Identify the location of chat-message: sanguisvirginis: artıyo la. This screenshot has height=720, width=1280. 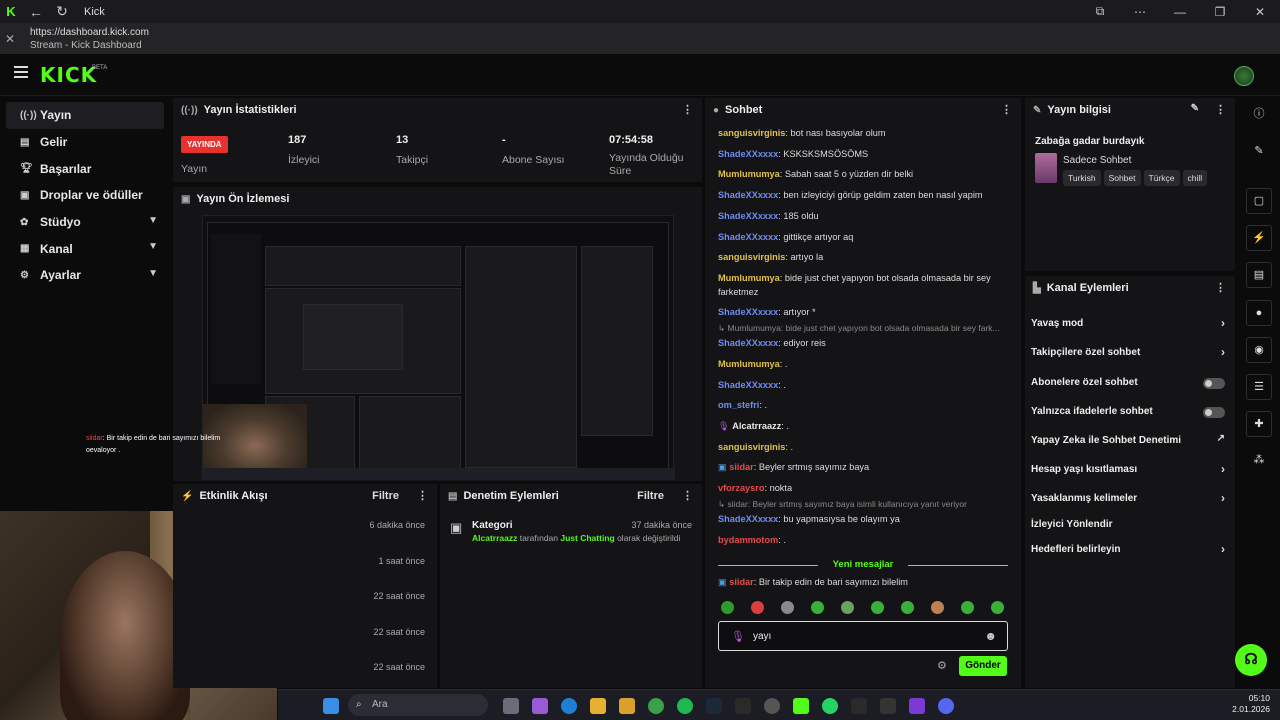
(860, 257).